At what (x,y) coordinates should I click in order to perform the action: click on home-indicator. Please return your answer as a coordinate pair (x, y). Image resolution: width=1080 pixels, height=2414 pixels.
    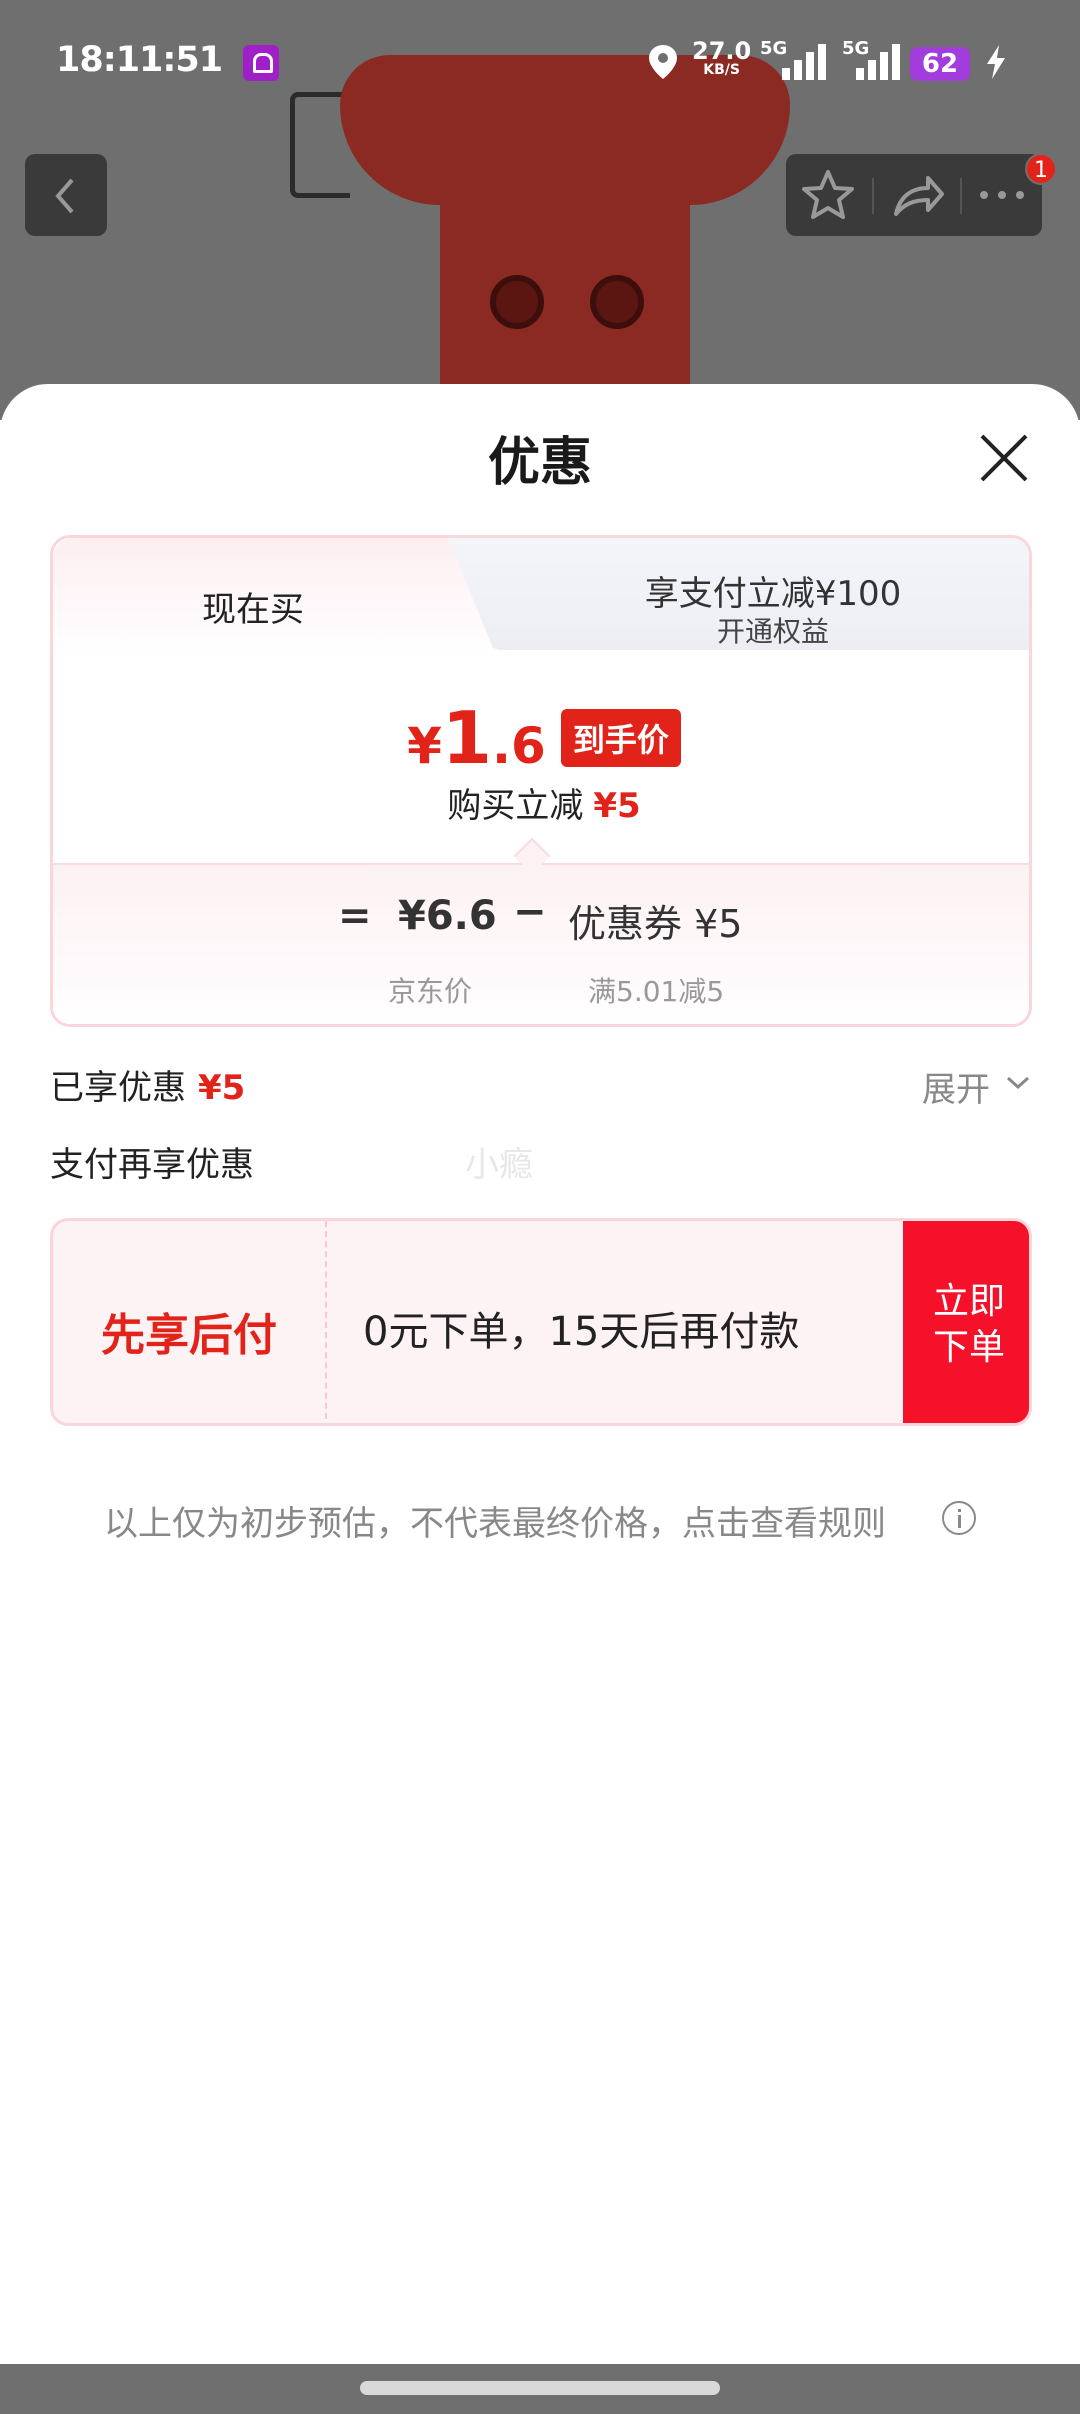
    Looking at the image, I should click on (540, 2388).